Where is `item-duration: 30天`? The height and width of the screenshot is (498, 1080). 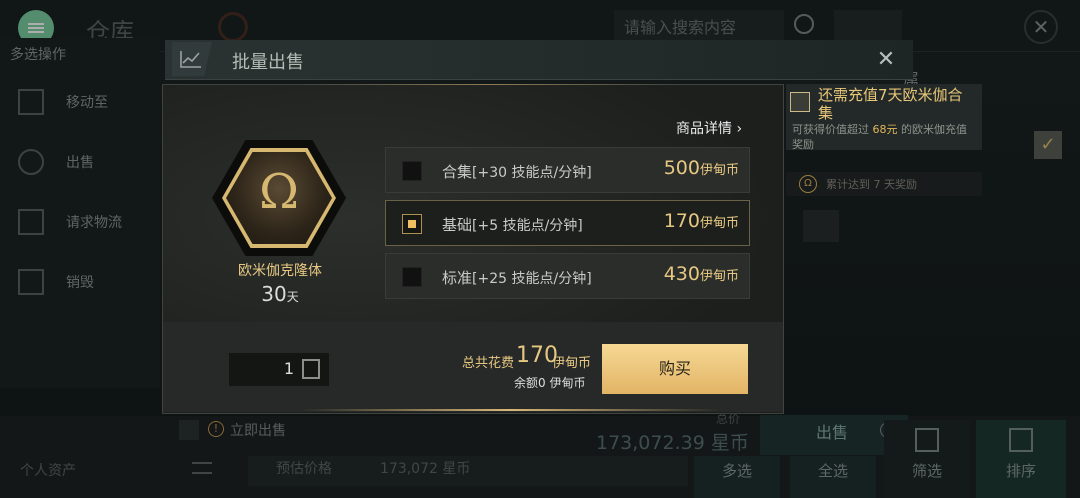 item-duration: 30天 is located at coordinates (280, 294).